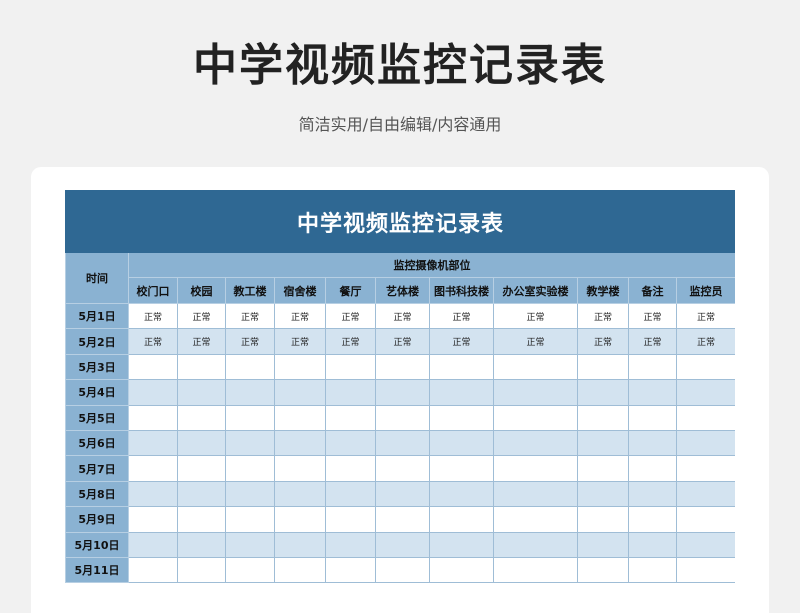  I want to click on date-cell: 5月6日, so click(97, 443).